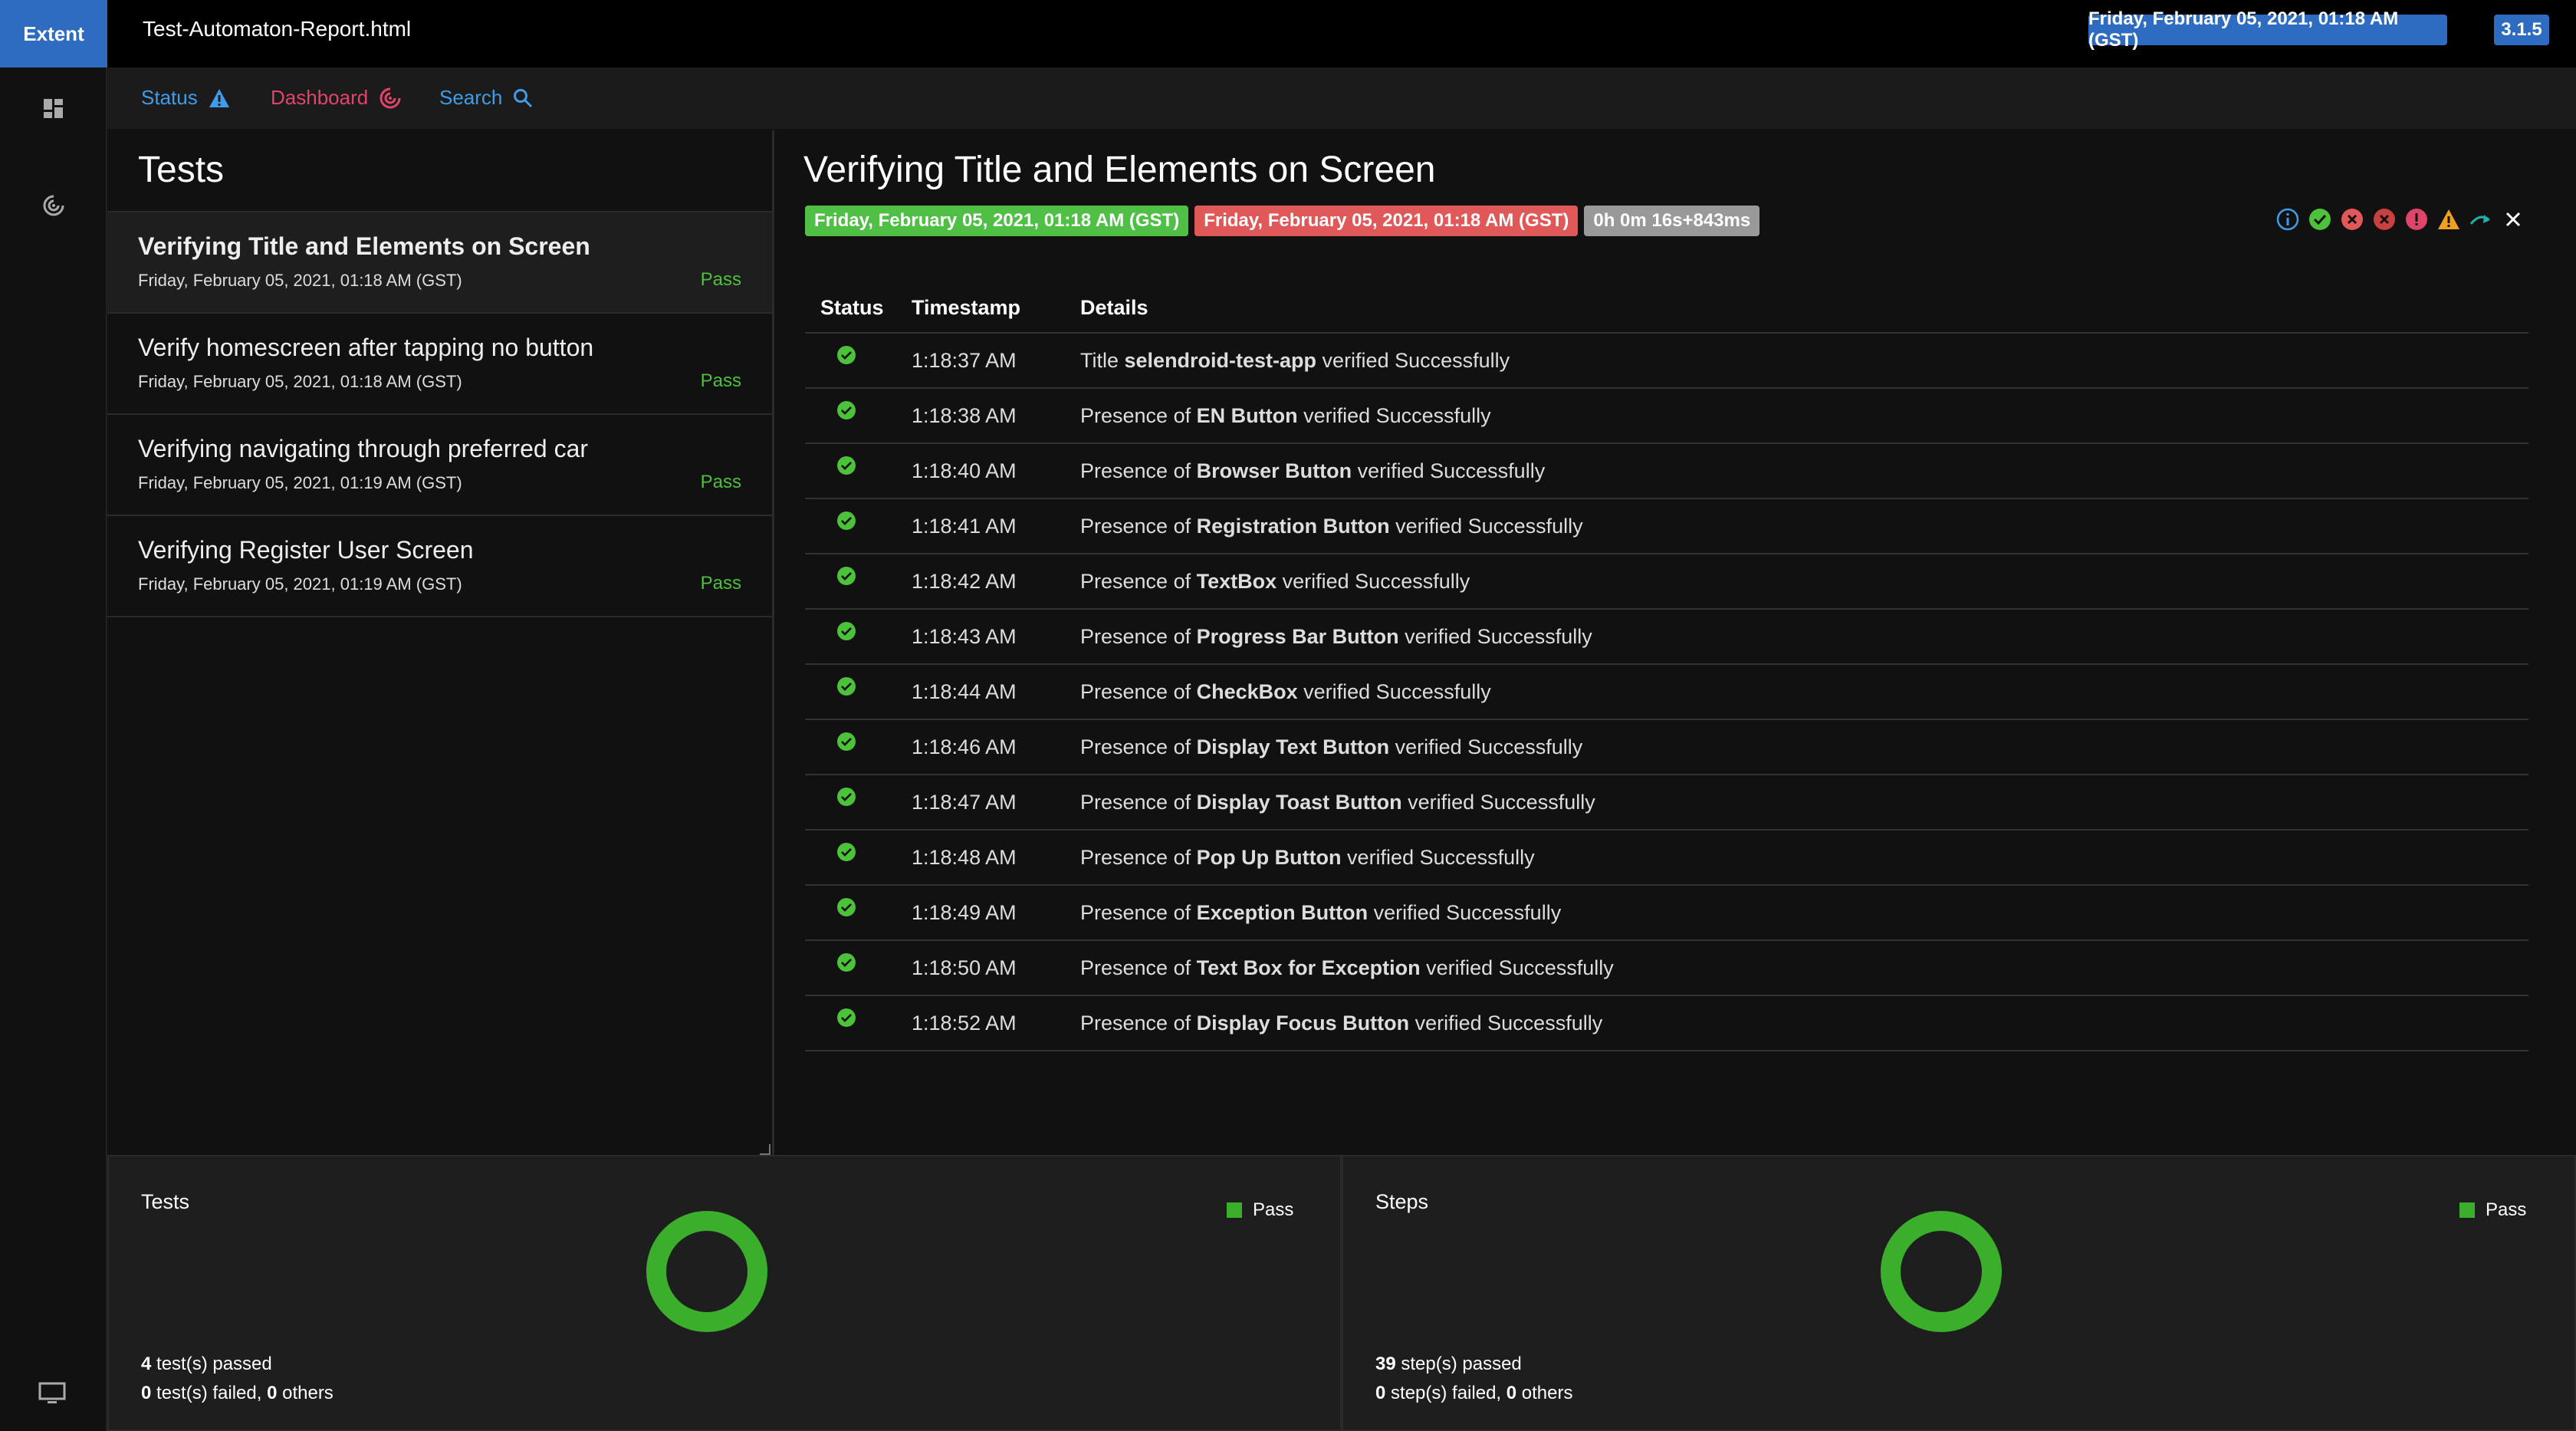  Describe the element at coordinates (1299, 802) in the screenshot. I see `step-details-element: Display Toast Button` at that location.